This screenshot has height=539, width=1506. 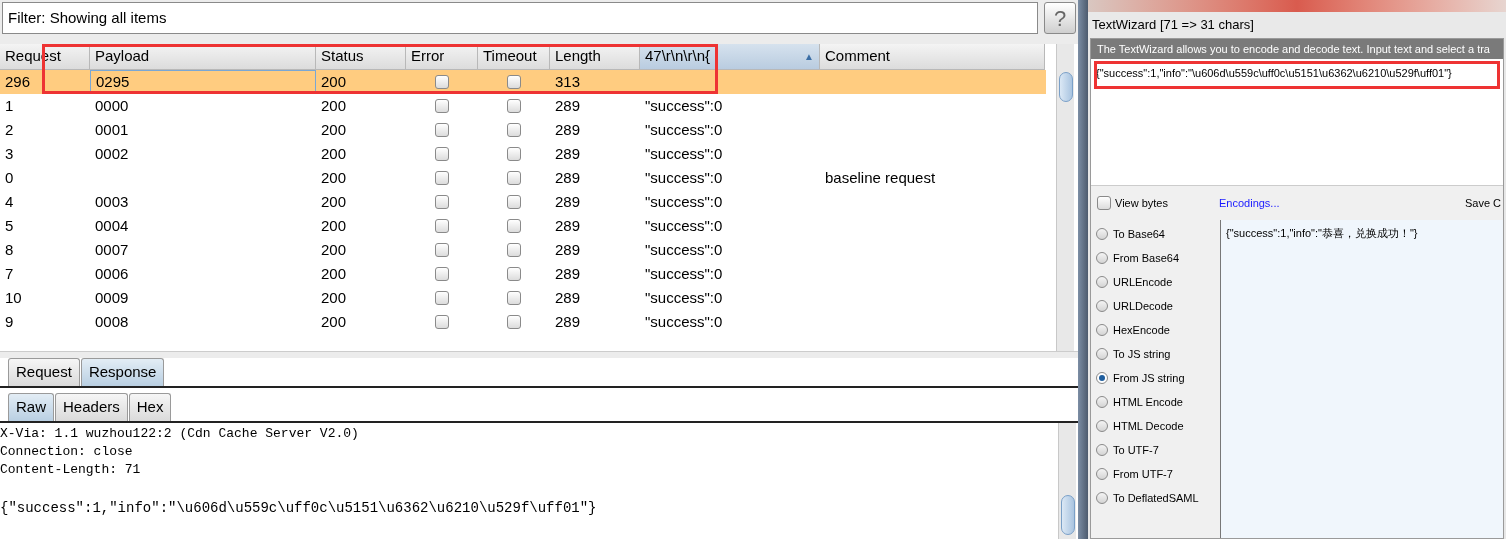 I want to click on column-header: 47\r\n\r\n{ ▲, so click(x=730, y=57).